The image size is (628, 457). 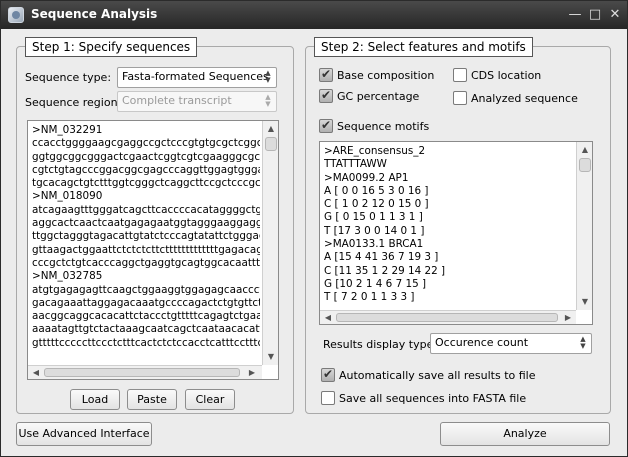 What do you see at coordinates (369, 297) in the screenshot?
I see `text-line: T [ 7 2 0 1 1 3 3 ]` at bounding box center [369, 297].